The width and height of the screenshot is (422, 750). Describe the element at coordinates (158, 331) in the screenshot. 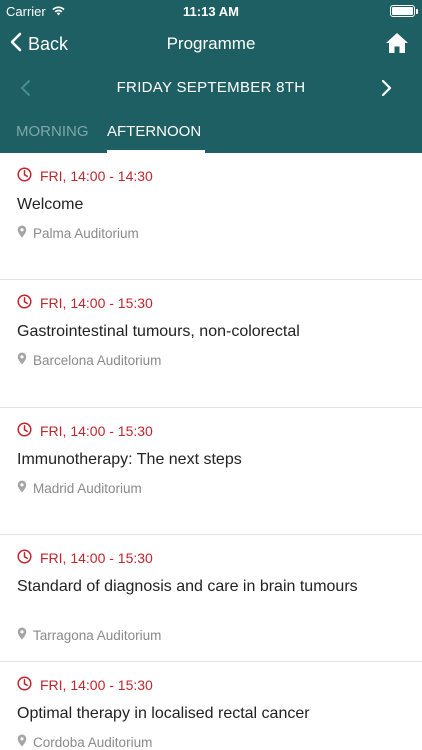

I see `session-title: Gastrointestinal tumours, non-colorectal` at that location.